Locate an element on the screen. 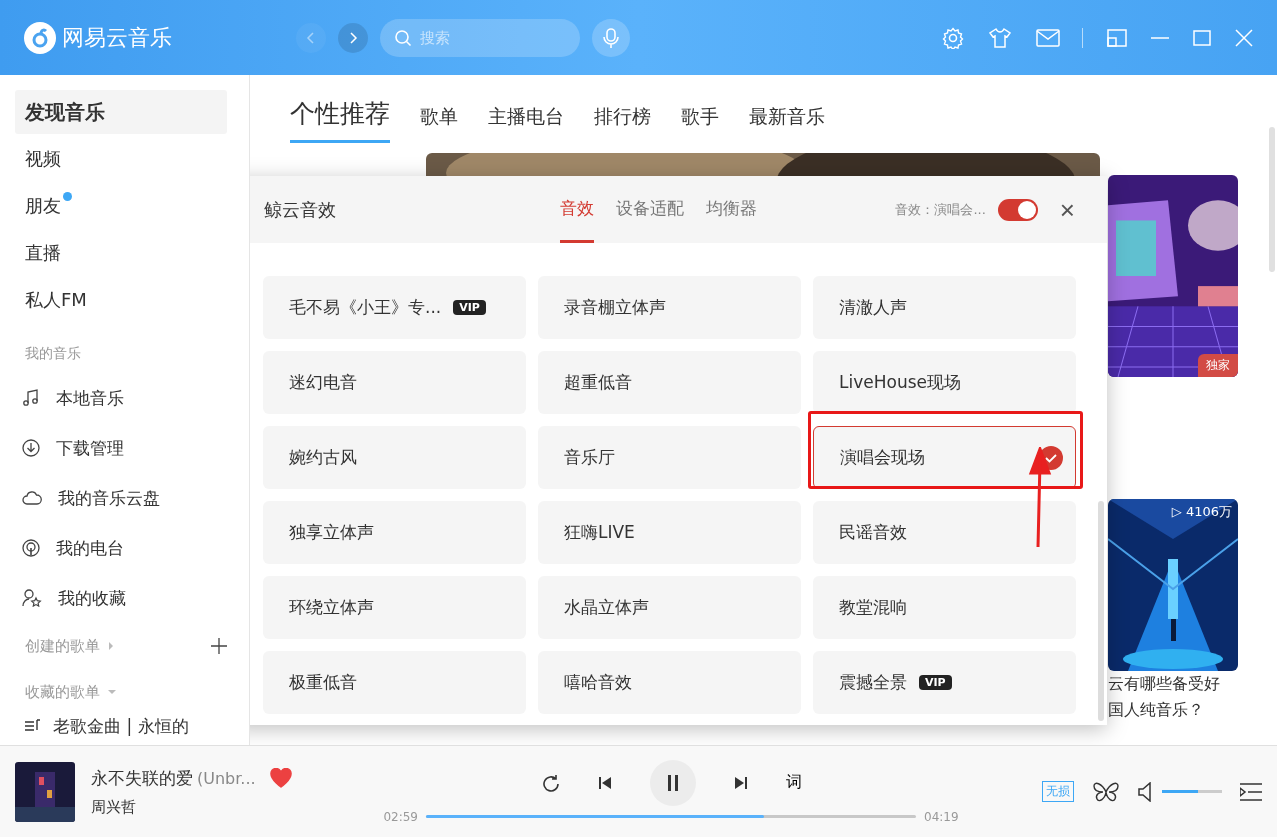 The width and height of the screenshot is (1277, 837). sound-effect-option: 毛不易《小王》专... VIP is located at coordinates (394, 307).